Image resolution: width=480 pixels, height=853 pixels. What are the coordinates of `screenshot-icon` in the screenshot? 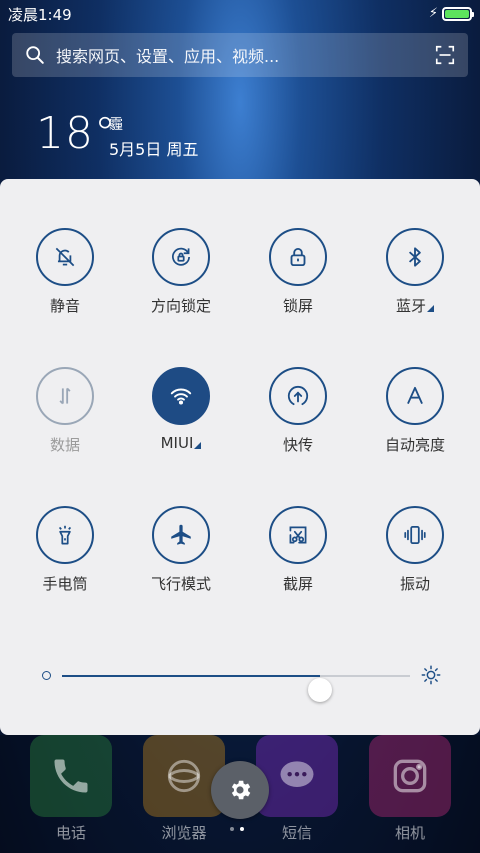 It's located at (298, 535).